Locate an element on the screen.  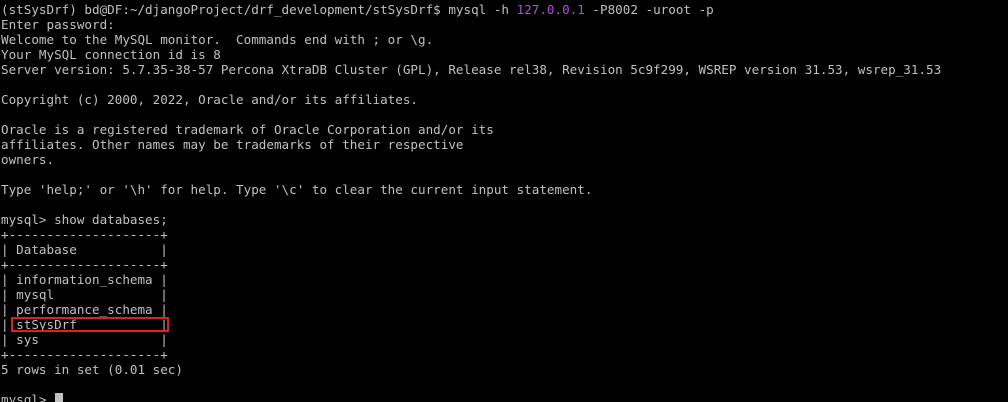
mysql-prompt: mysql> is located at coordinates (28, 397).